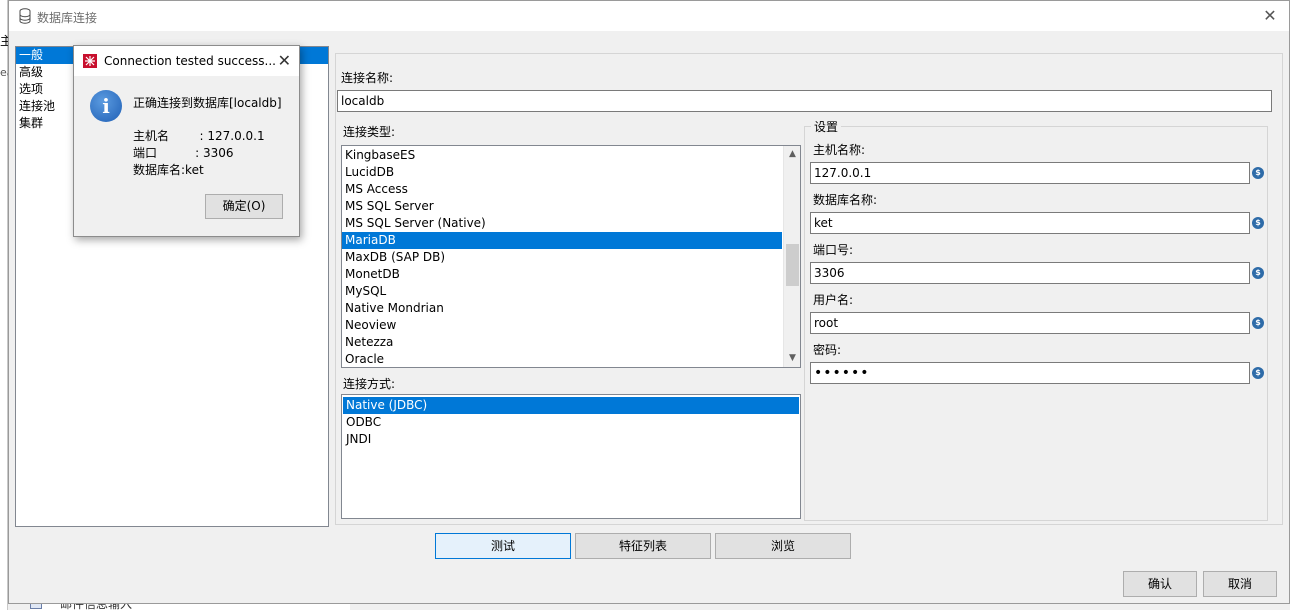  I want to click on background-app-strip: 主 ea, so click(7, 305).